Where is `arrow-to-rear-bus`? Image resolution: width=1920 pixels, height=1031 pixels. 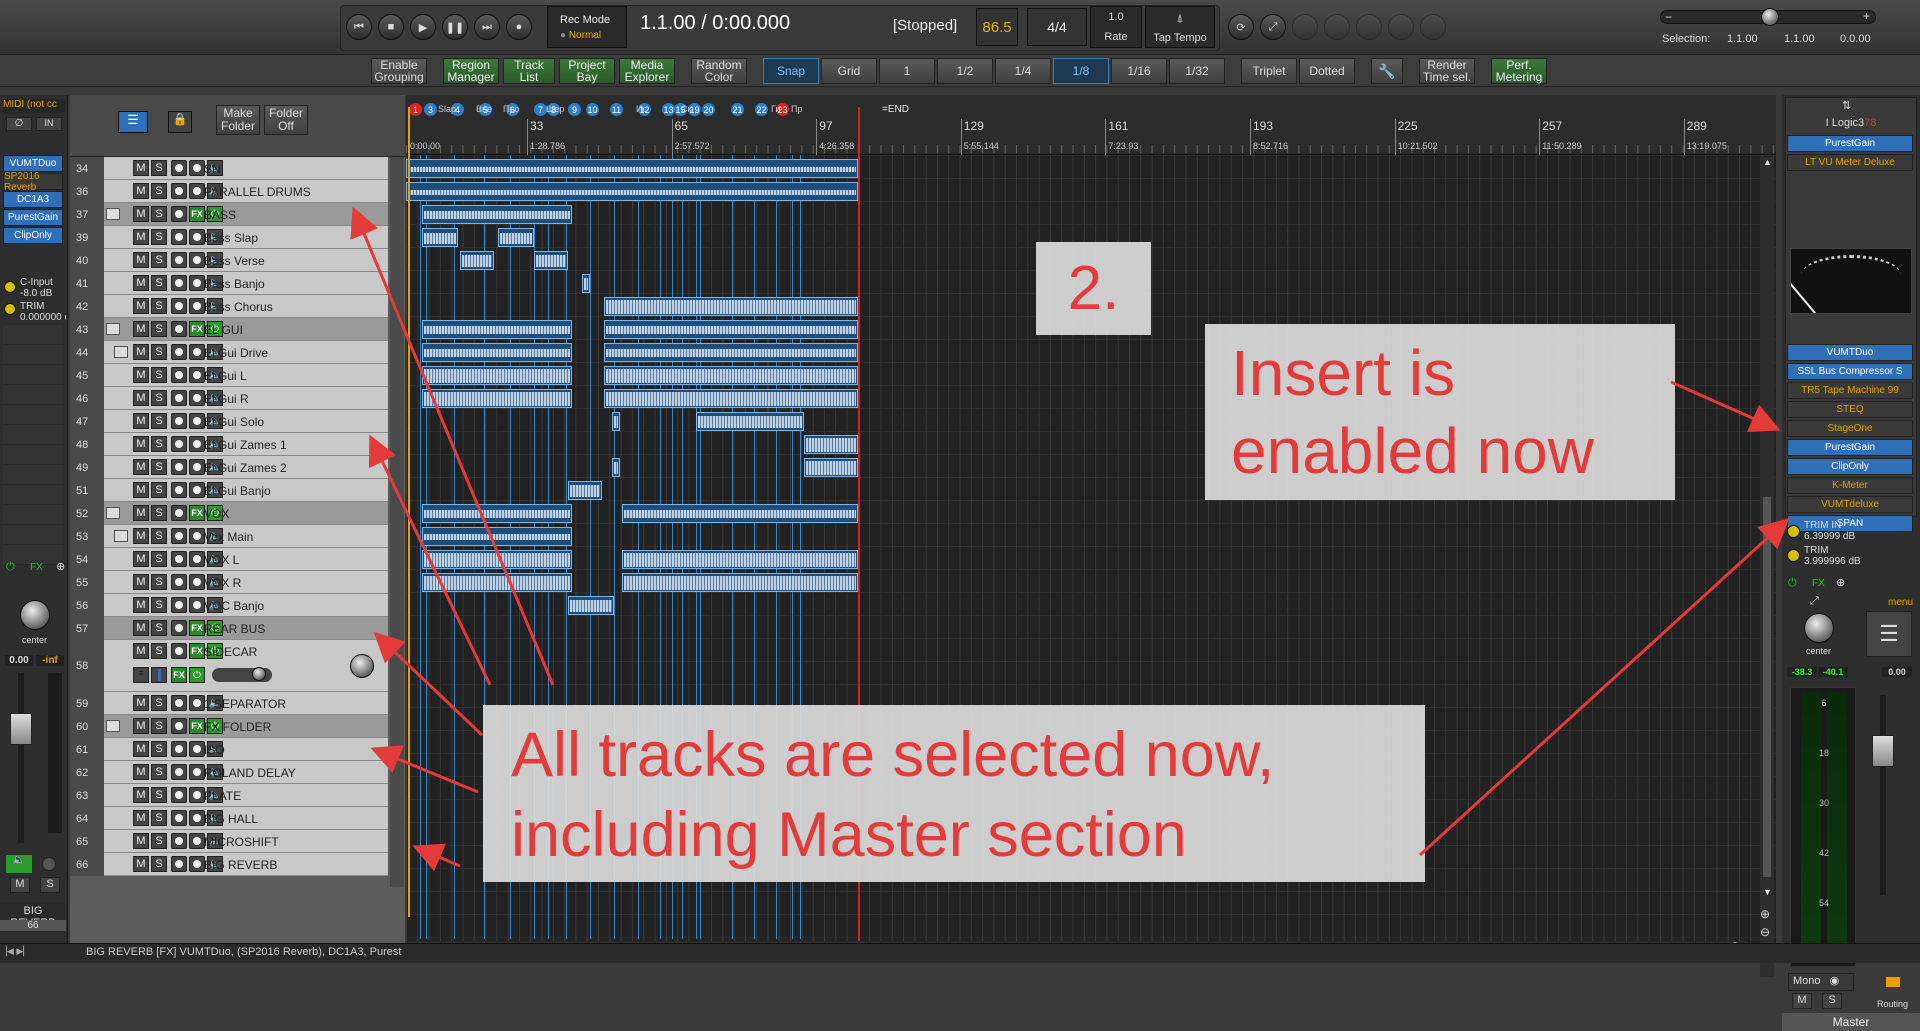 arrow-to-rear-bus is located at coordinates (428, 684).